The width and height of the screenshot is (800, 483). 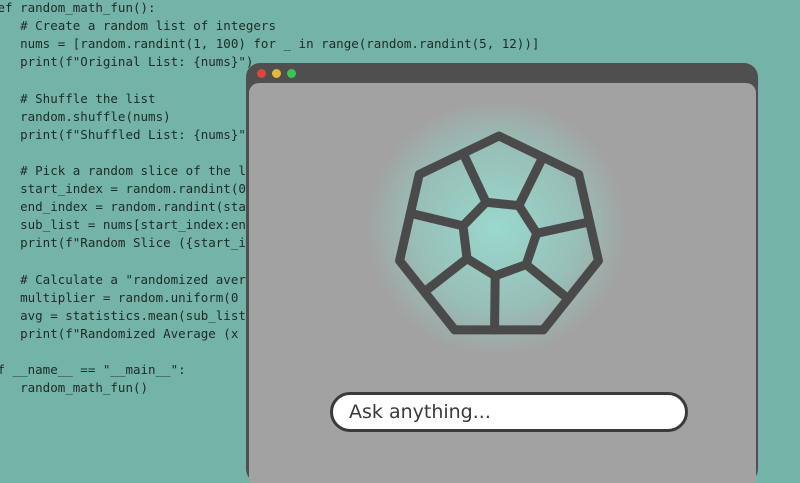 What do you see at coordinates (123, 188) in the screenshot?
I see `code-line: start_index = random.randint(0` at bounding box center [123, 188].